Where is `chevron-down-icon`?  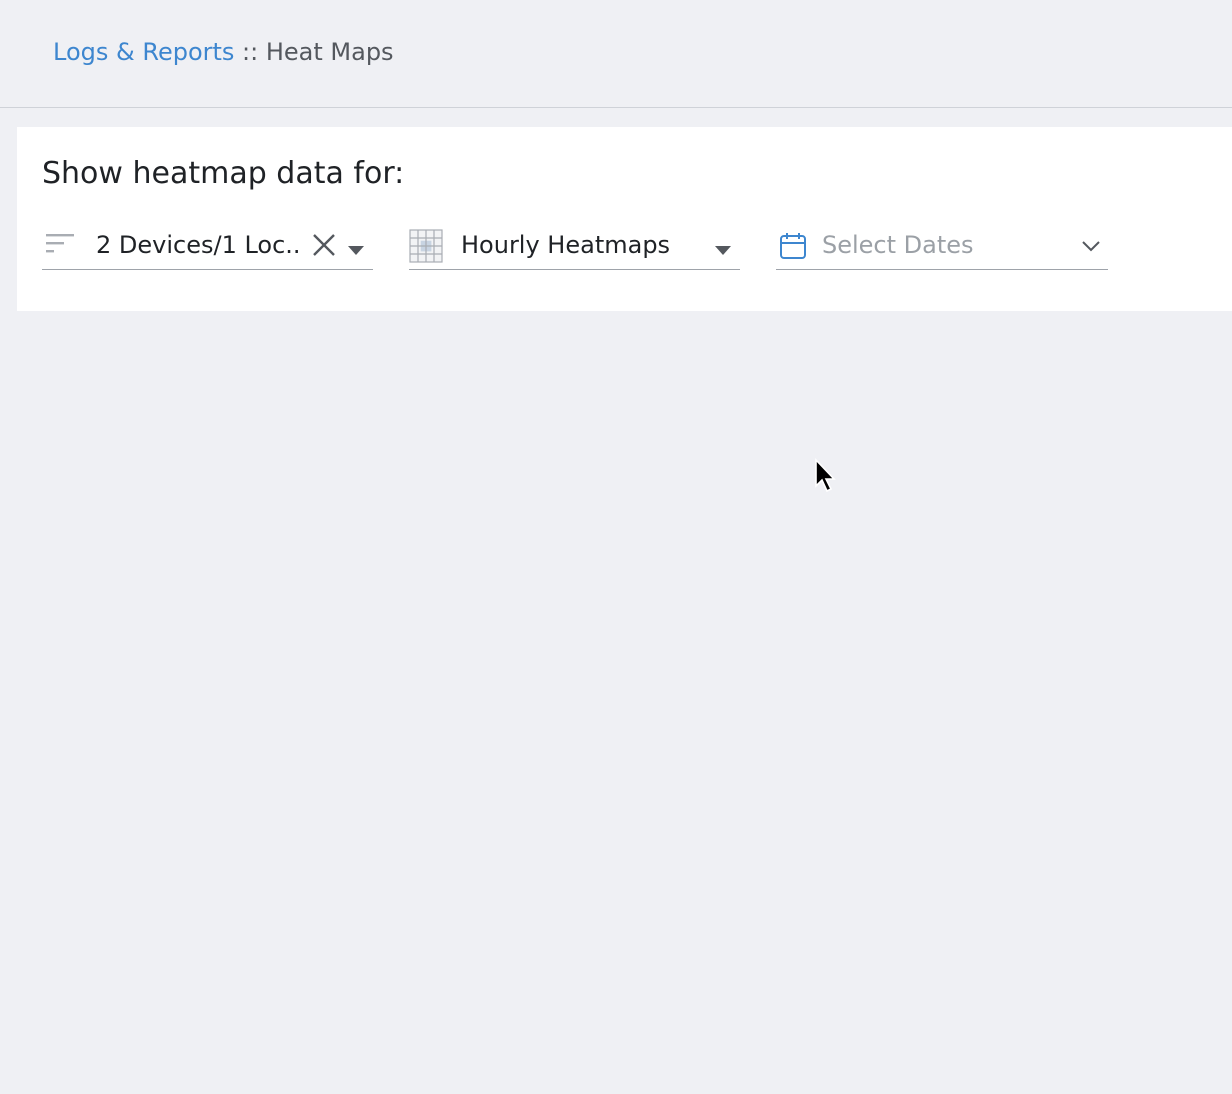 chevron-down-icon is located at coordinates (1091, 246).